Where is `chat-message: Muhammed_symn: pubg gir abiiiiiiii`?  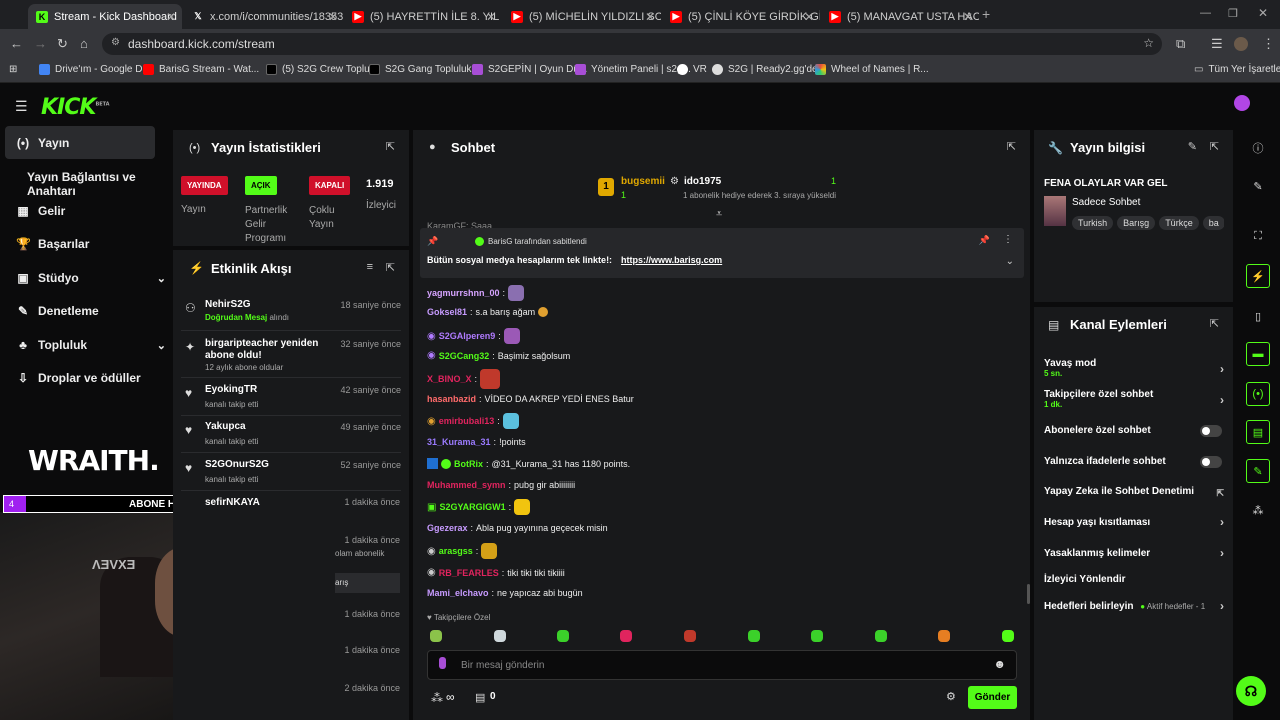
chat-message: Muhammed_symn: pubg gir abiiiiiiii is located at coordinates (501, 485).